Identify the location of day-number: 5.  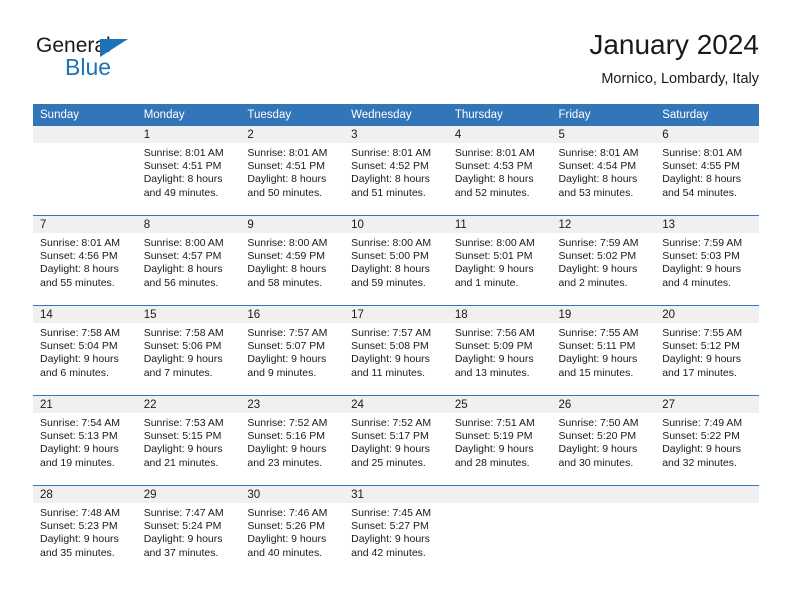
(603, 134).